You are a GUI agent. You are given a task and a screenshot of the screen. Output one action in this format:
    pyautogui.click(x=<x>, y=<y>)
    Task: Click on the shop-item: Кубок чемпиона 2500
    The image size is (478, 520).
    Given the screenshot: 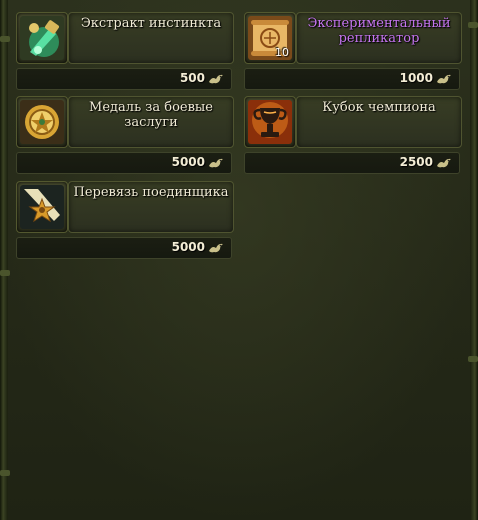 What is the action you would take?
    pyautogui.click(x=353, y=138)
    